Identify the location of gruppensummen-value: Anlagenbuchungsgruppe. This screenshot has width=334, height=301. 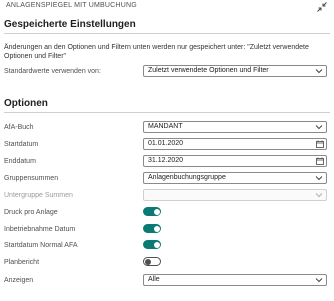
(187, 177).